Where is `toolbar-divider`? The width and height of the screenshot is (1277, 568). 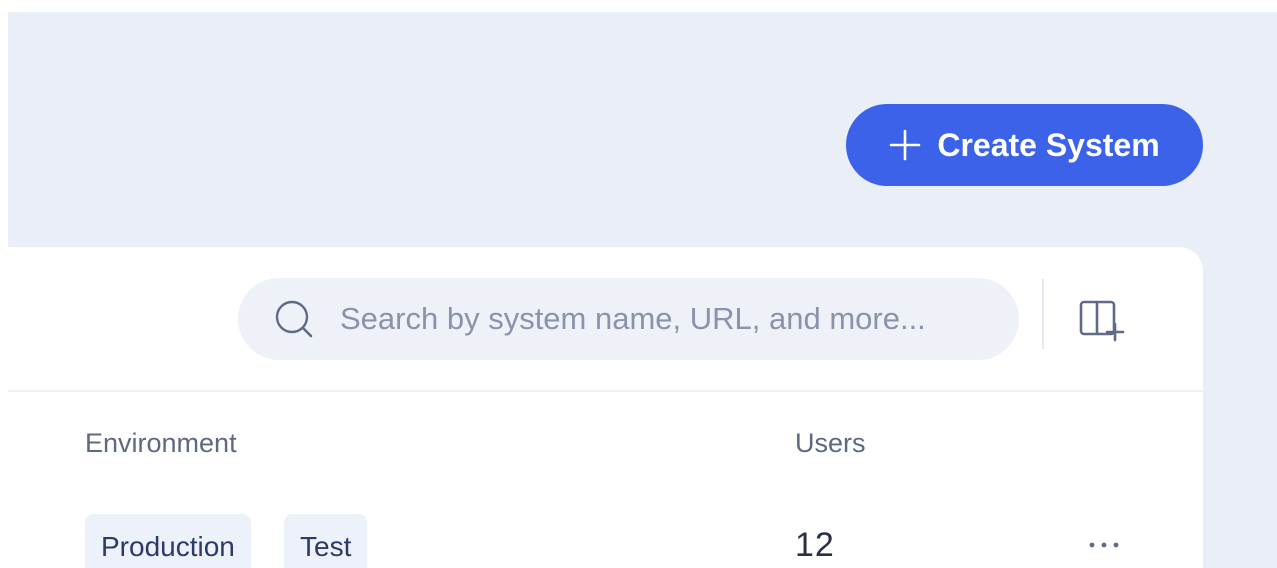 toolbar-divider is located at coordinates (1043, 314).